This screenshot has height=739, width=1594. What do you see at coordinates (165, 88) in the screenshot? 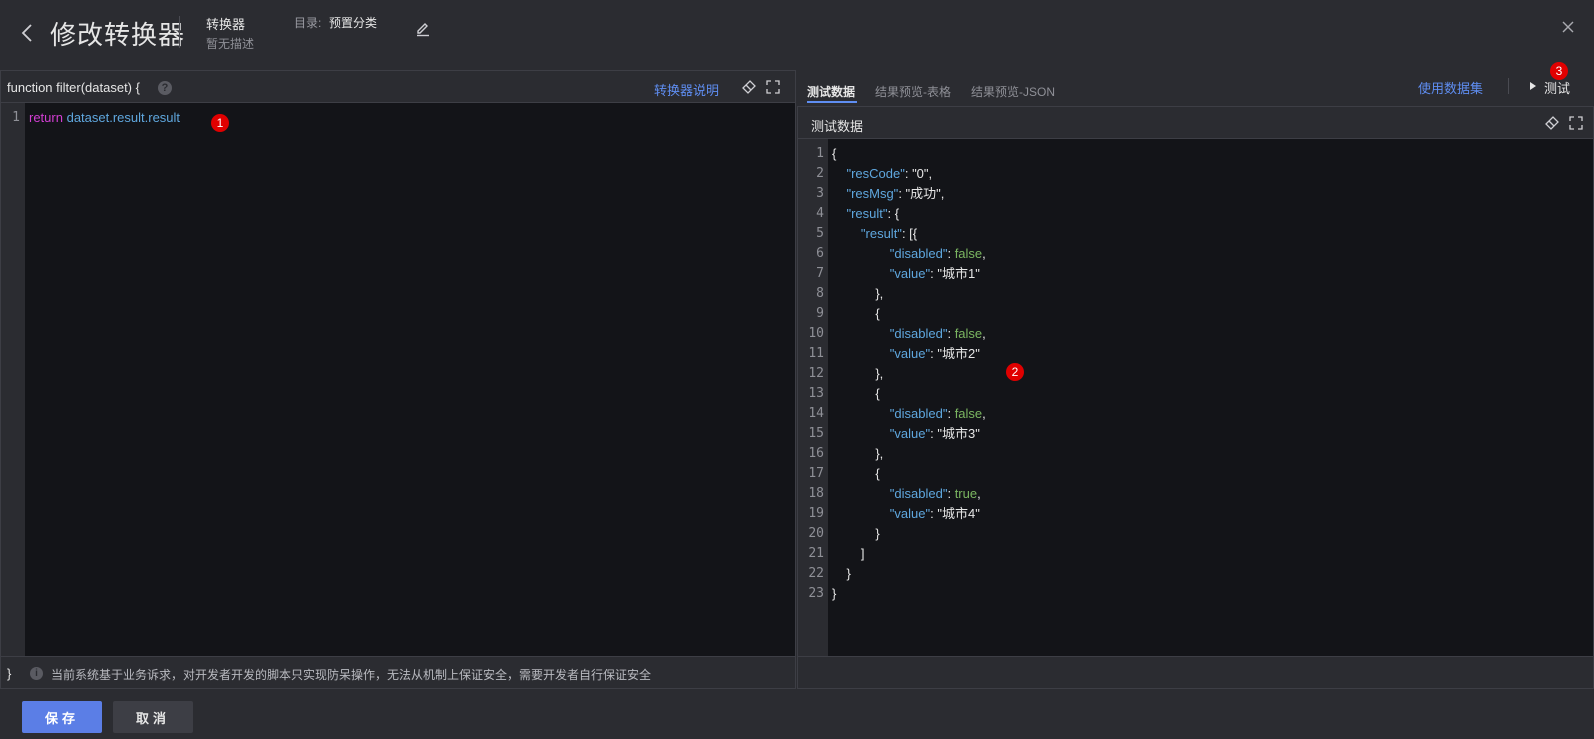
I see `help-icon: ?` at bounding box center [165, 88].